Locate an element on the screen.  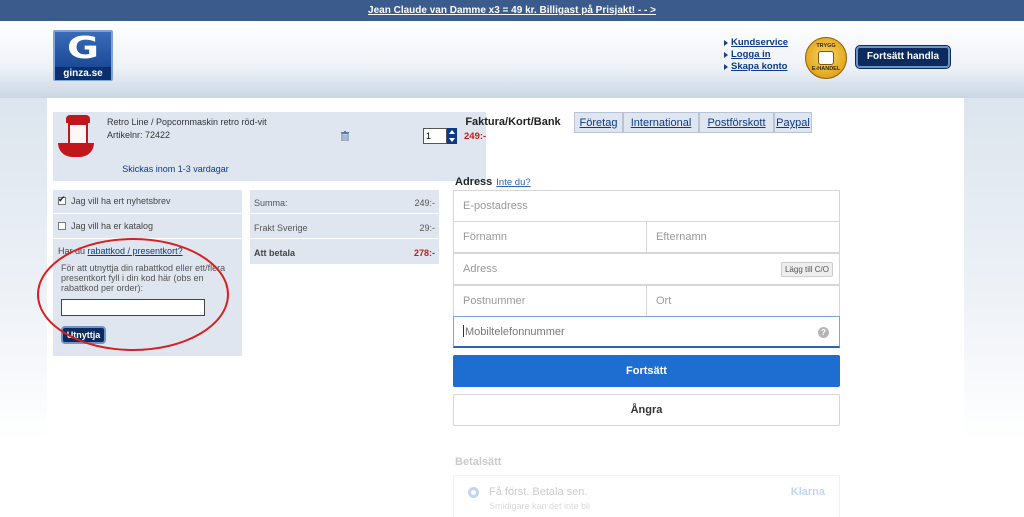
trygg-bottom-text: E-HANDEL is located at coordinates (826, 69).